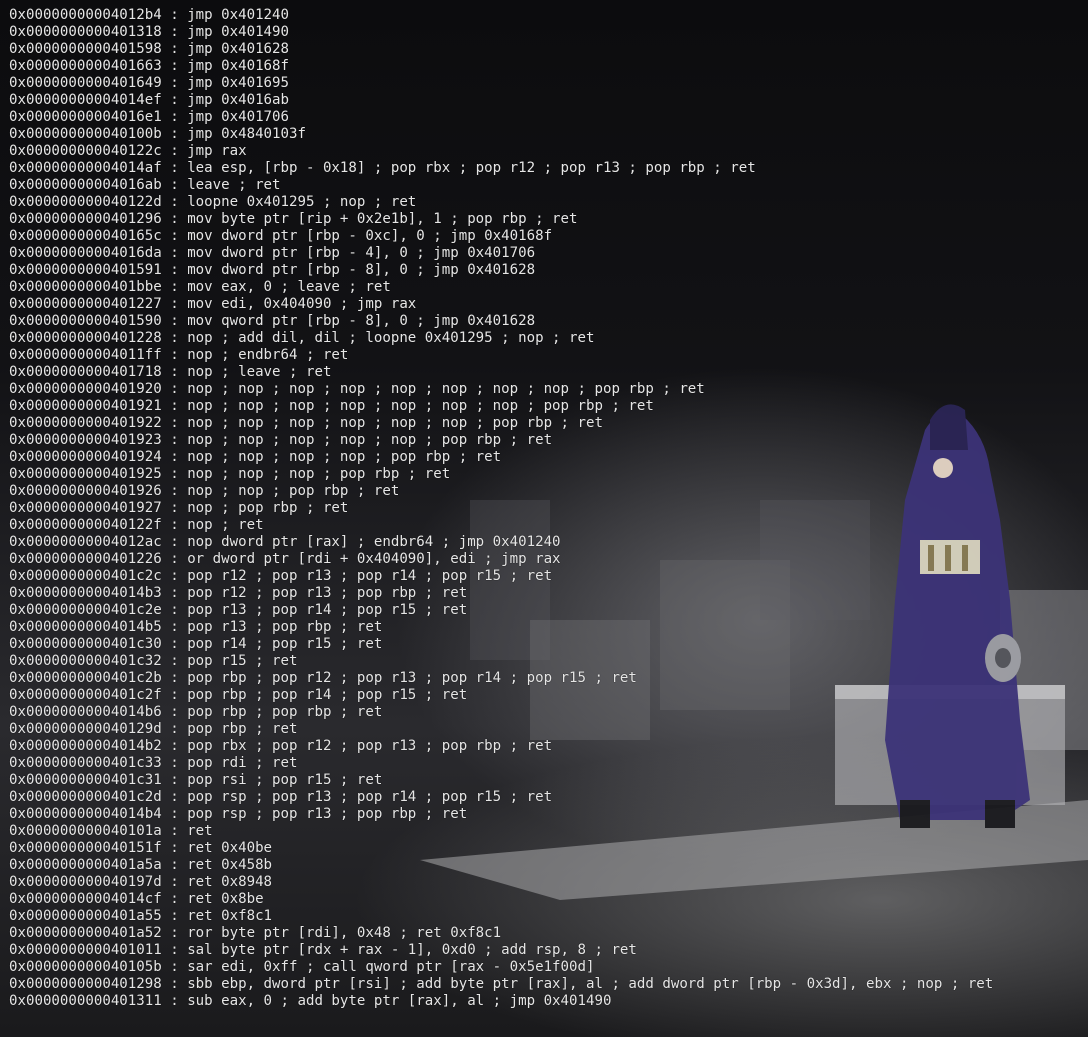 This screenshot has height=1037, width=1088. What do you see at coordinates (141, 882) in the screenshot?
I see `terminal-line: 0x000000000040197d : ret 0x8948` at bounding box center [141, 882].